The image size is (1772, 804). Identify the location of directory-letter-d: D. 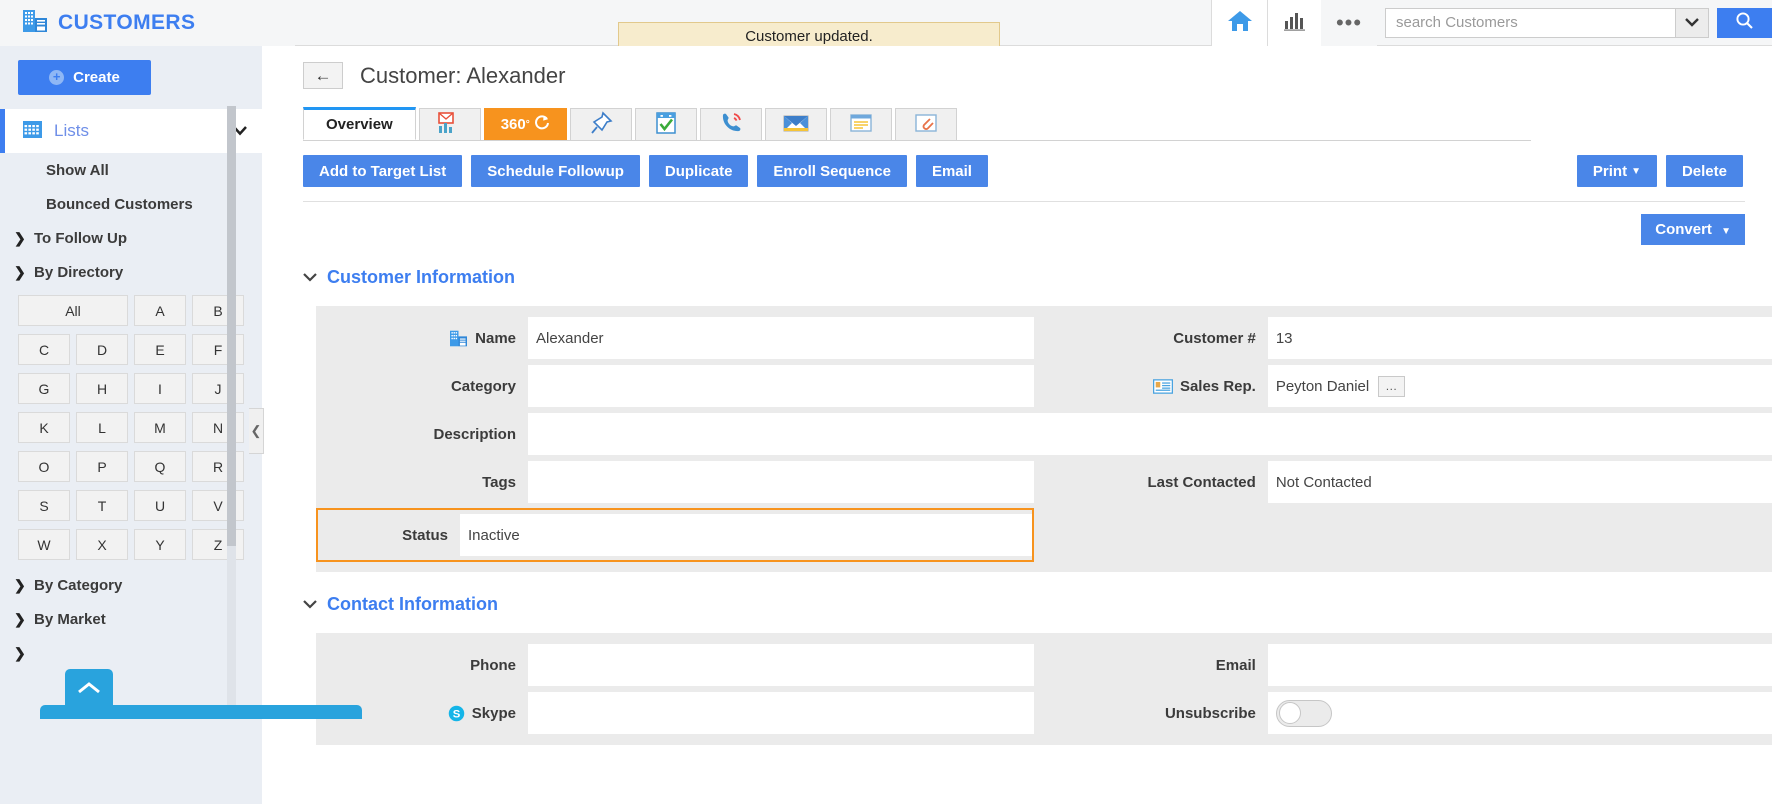
(102, 349).